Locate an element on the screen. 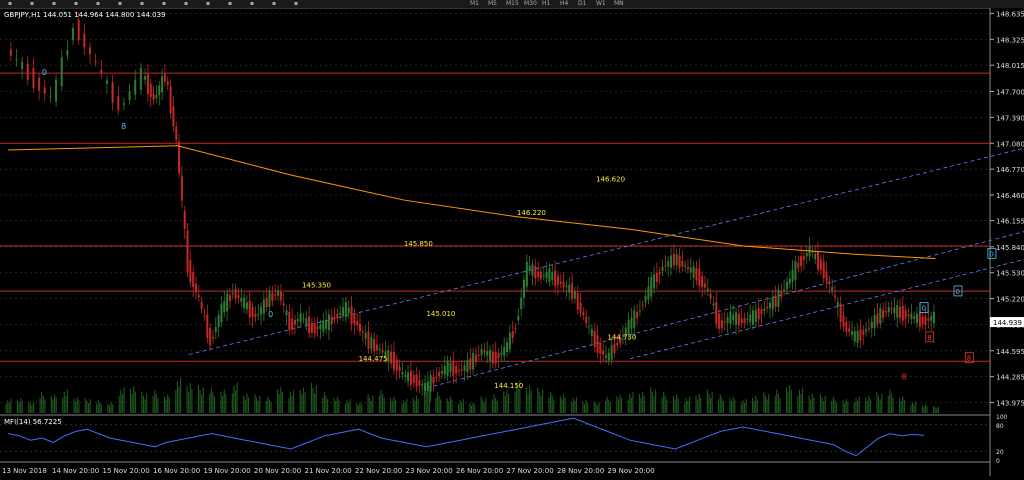 Image resolution: width=1024 pixels, height=480 pixels. trendline-icon: ▪ is located at coordinates (98, 4).